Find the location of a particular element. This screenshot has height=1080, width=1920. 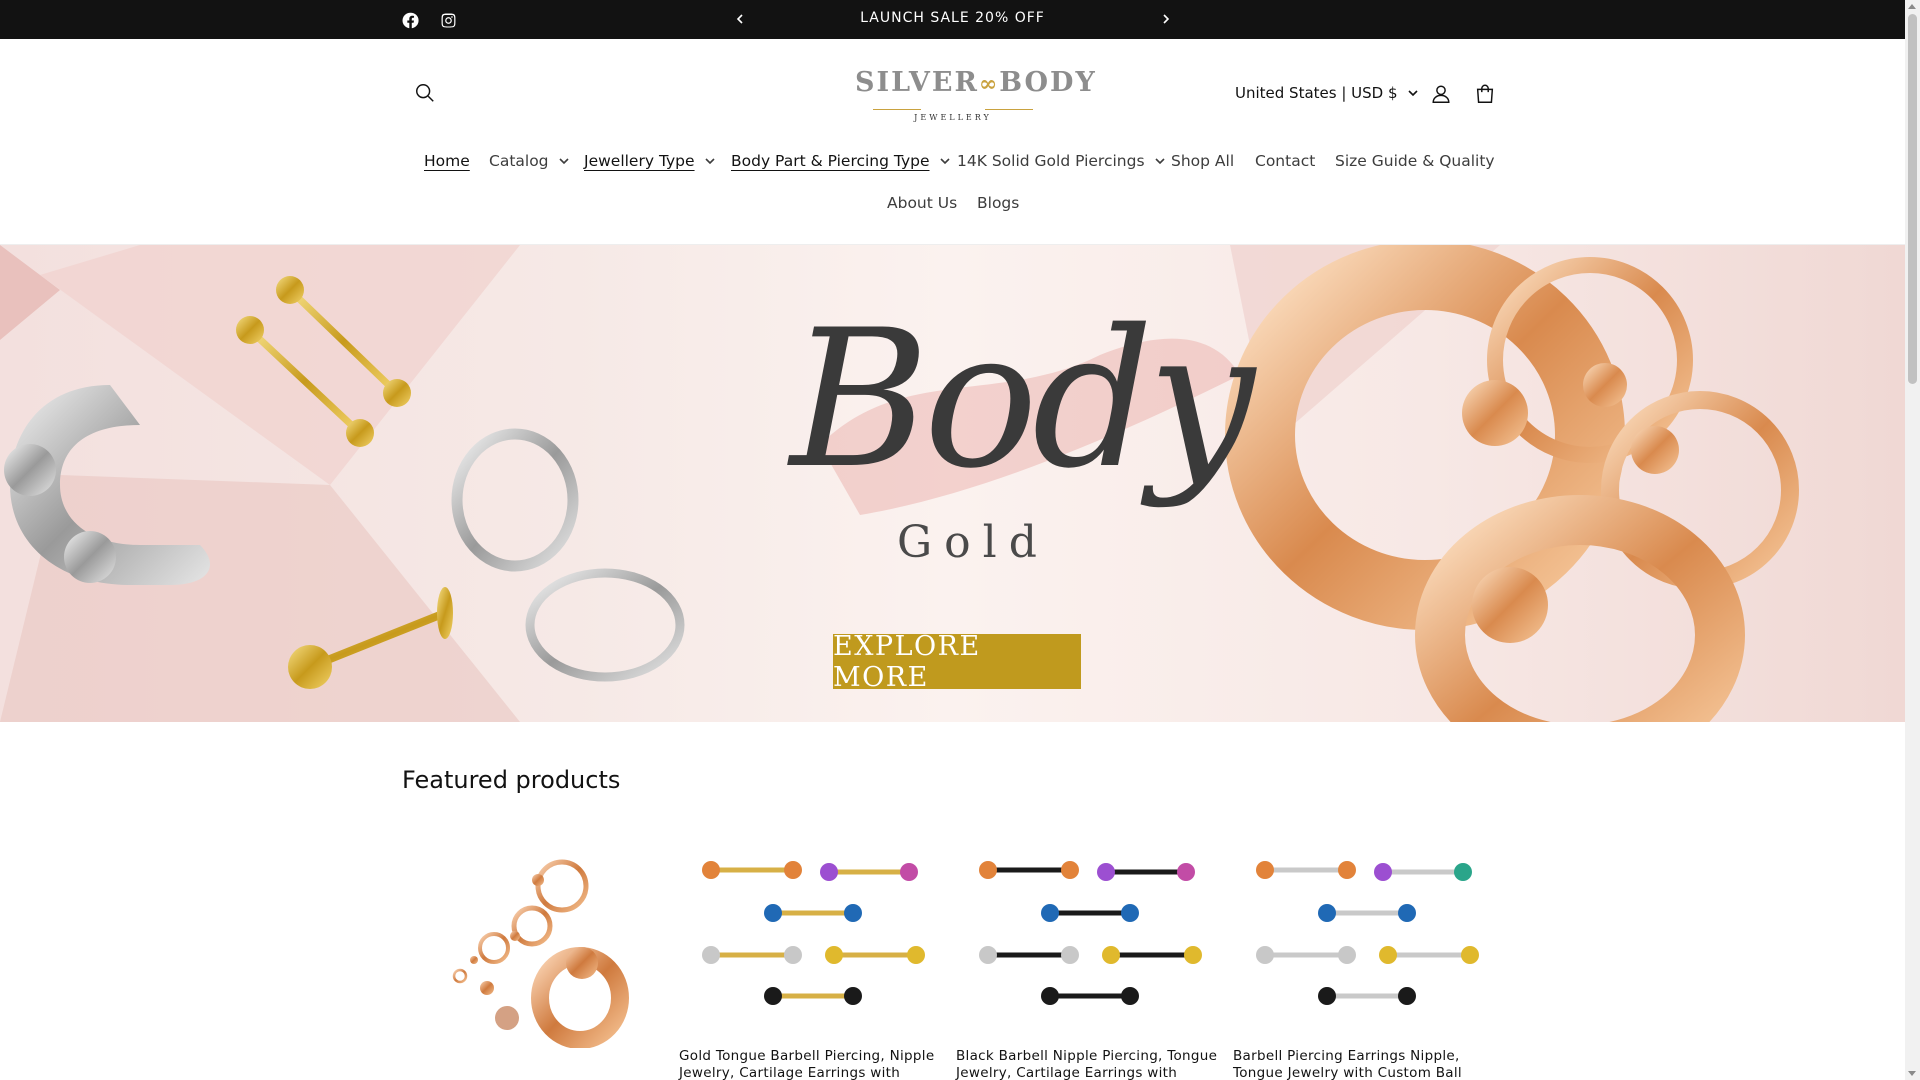

nav-catalog: Catalog is located at coordinates (529, 161).